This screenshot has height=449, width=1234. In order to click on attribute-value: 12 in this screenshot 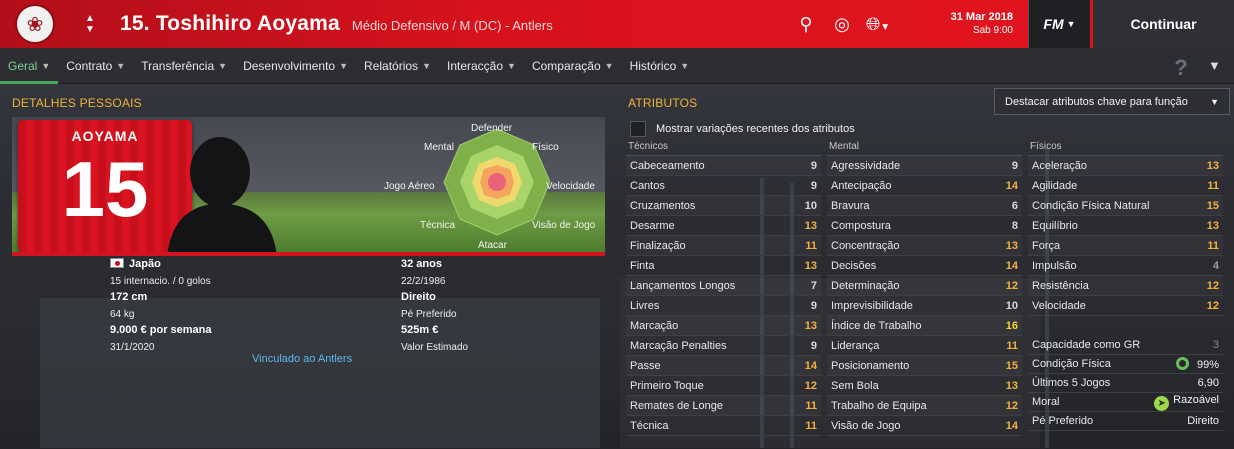, I will do `click(1011, 285)`.